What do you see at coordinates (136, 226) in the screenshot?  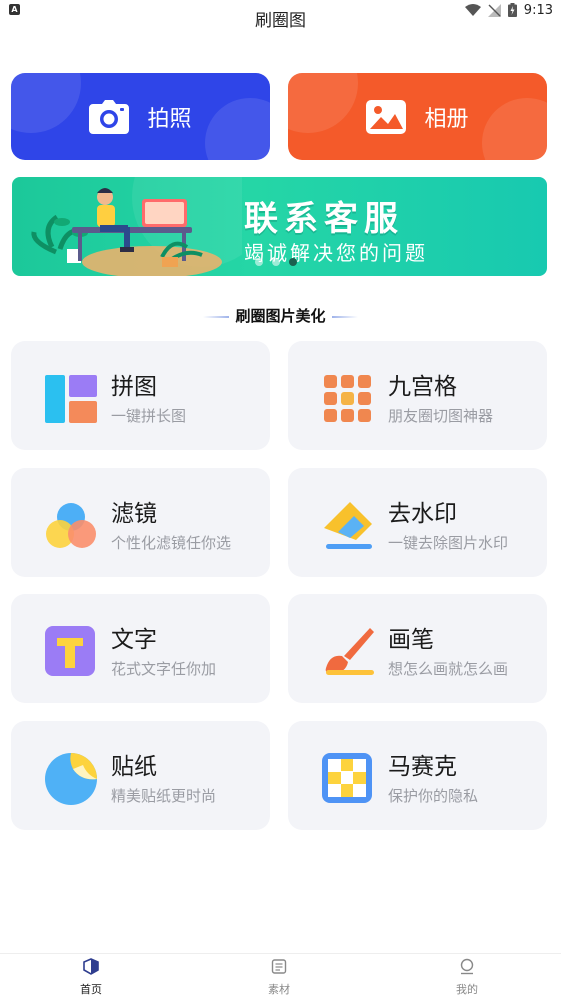 I see `banner-illustration` at bounding box center [136, 226].